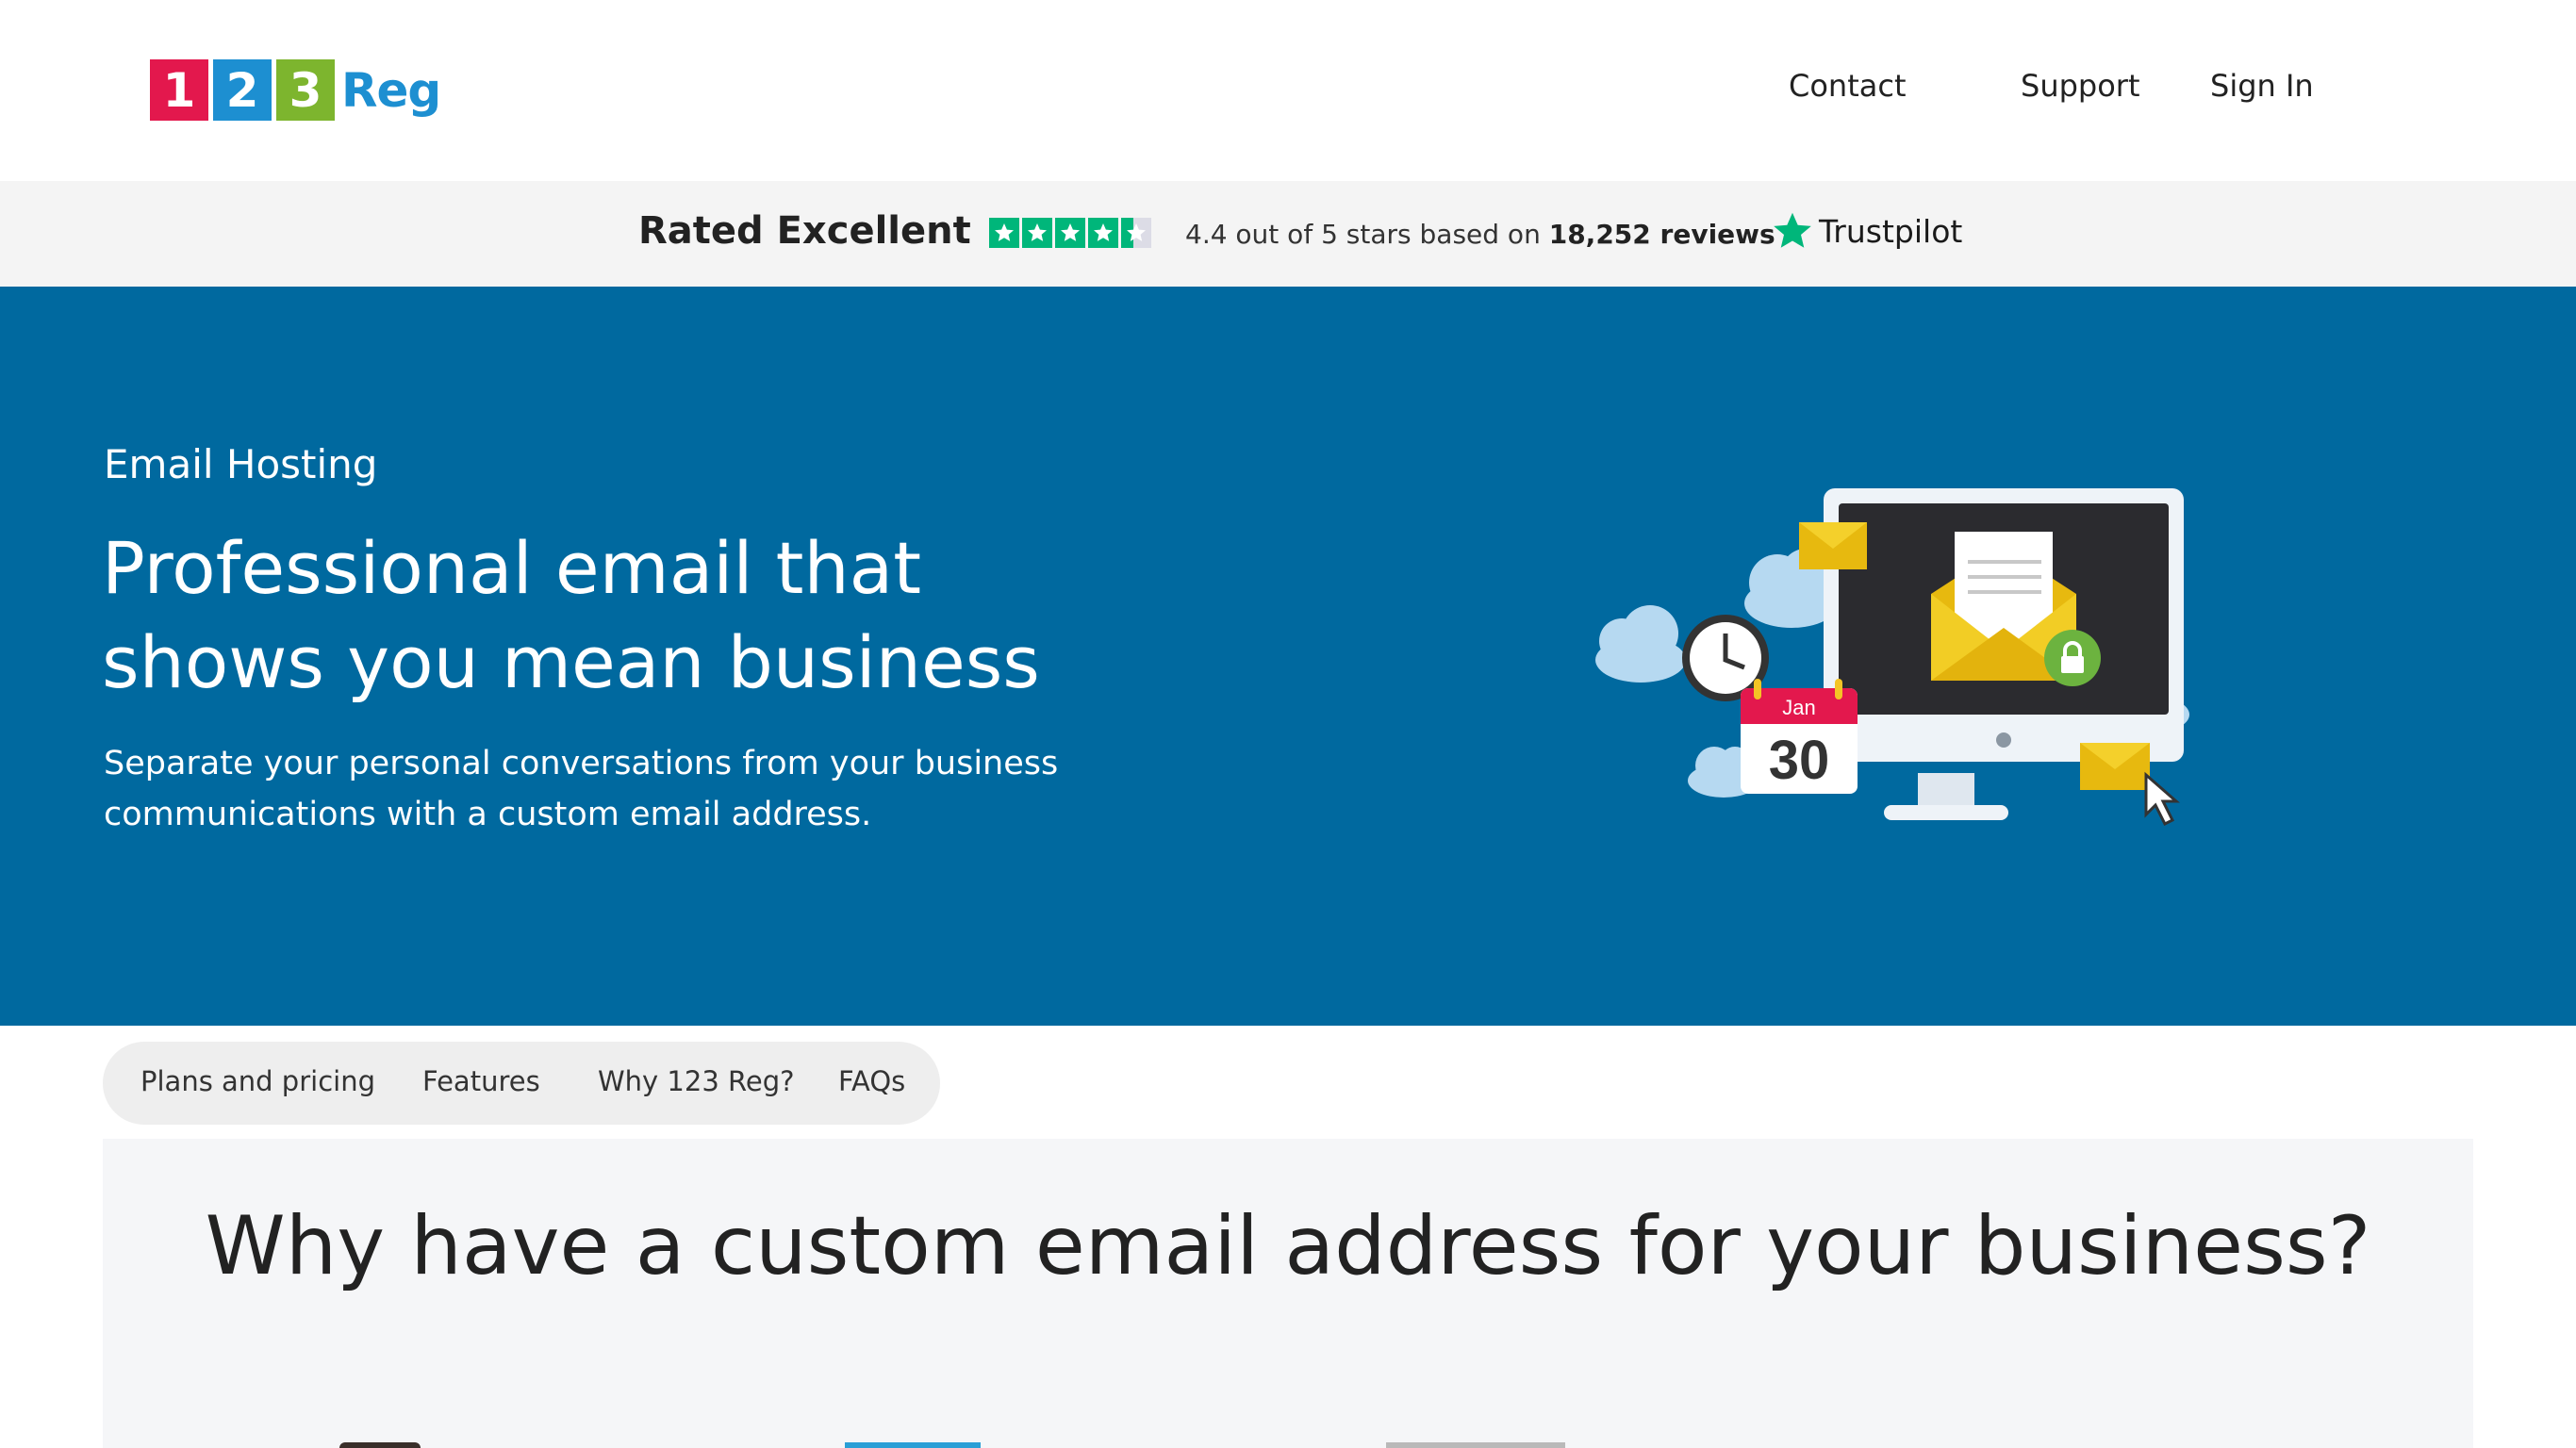  I want to click on trustpilot-star-icon, so click(1792, 230).